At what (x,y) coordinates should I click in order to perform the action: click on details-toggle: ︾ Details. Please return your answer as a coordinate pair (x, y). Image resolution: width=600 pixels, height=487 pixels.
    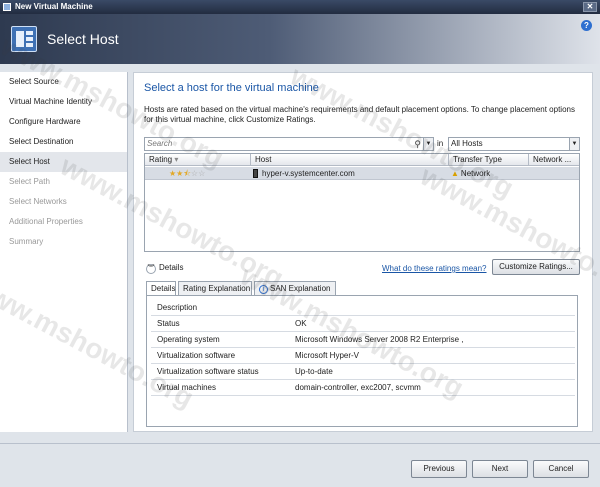
    Looking at the image, I should click on (164, 268).